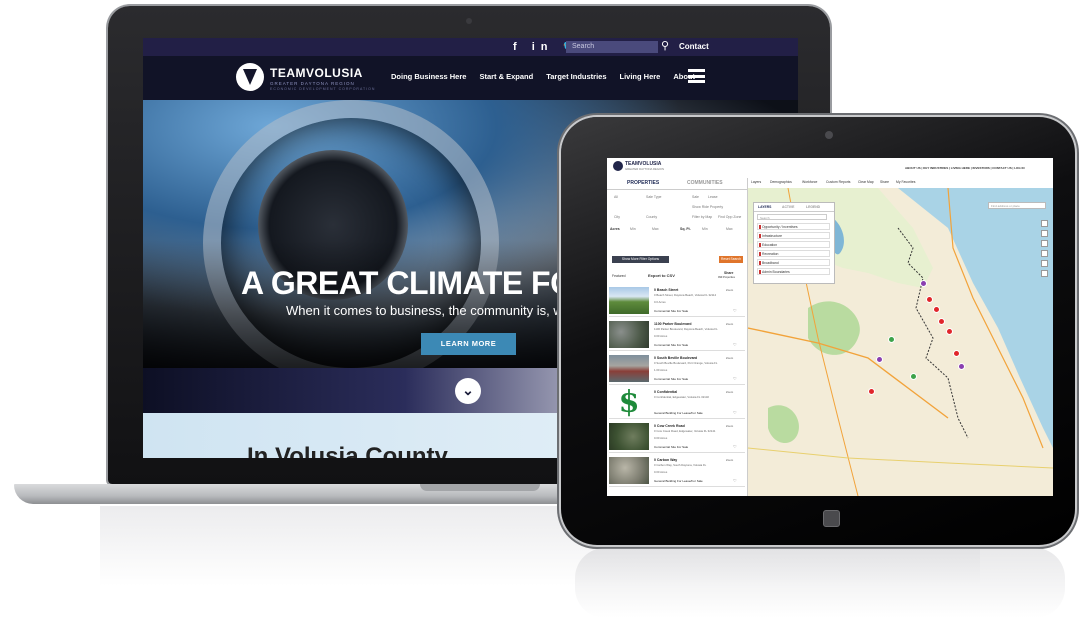 The image size is (1081, 620). I want to click on logo-name: TEAMVOLUSIA, so click(316, 73).